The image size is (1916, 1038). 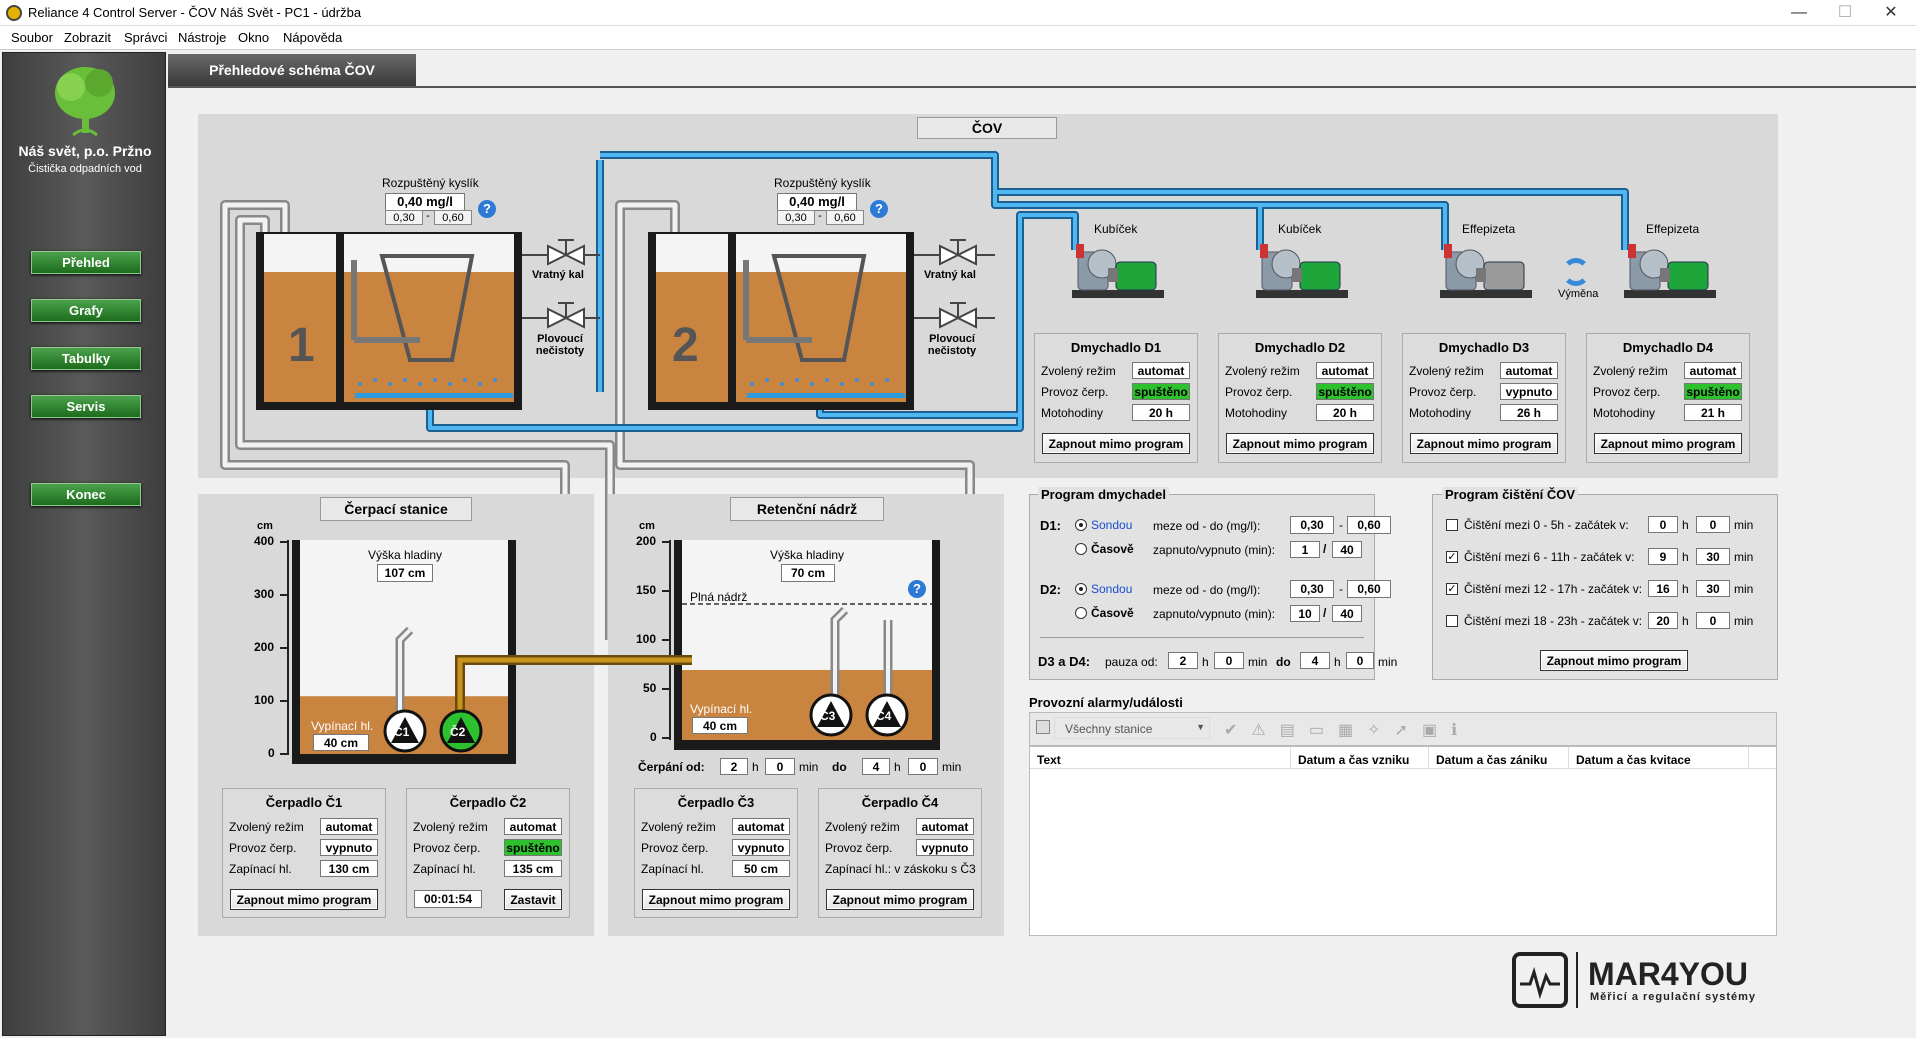 I want to click on pulse-icon, so click(x=1540, y=983).